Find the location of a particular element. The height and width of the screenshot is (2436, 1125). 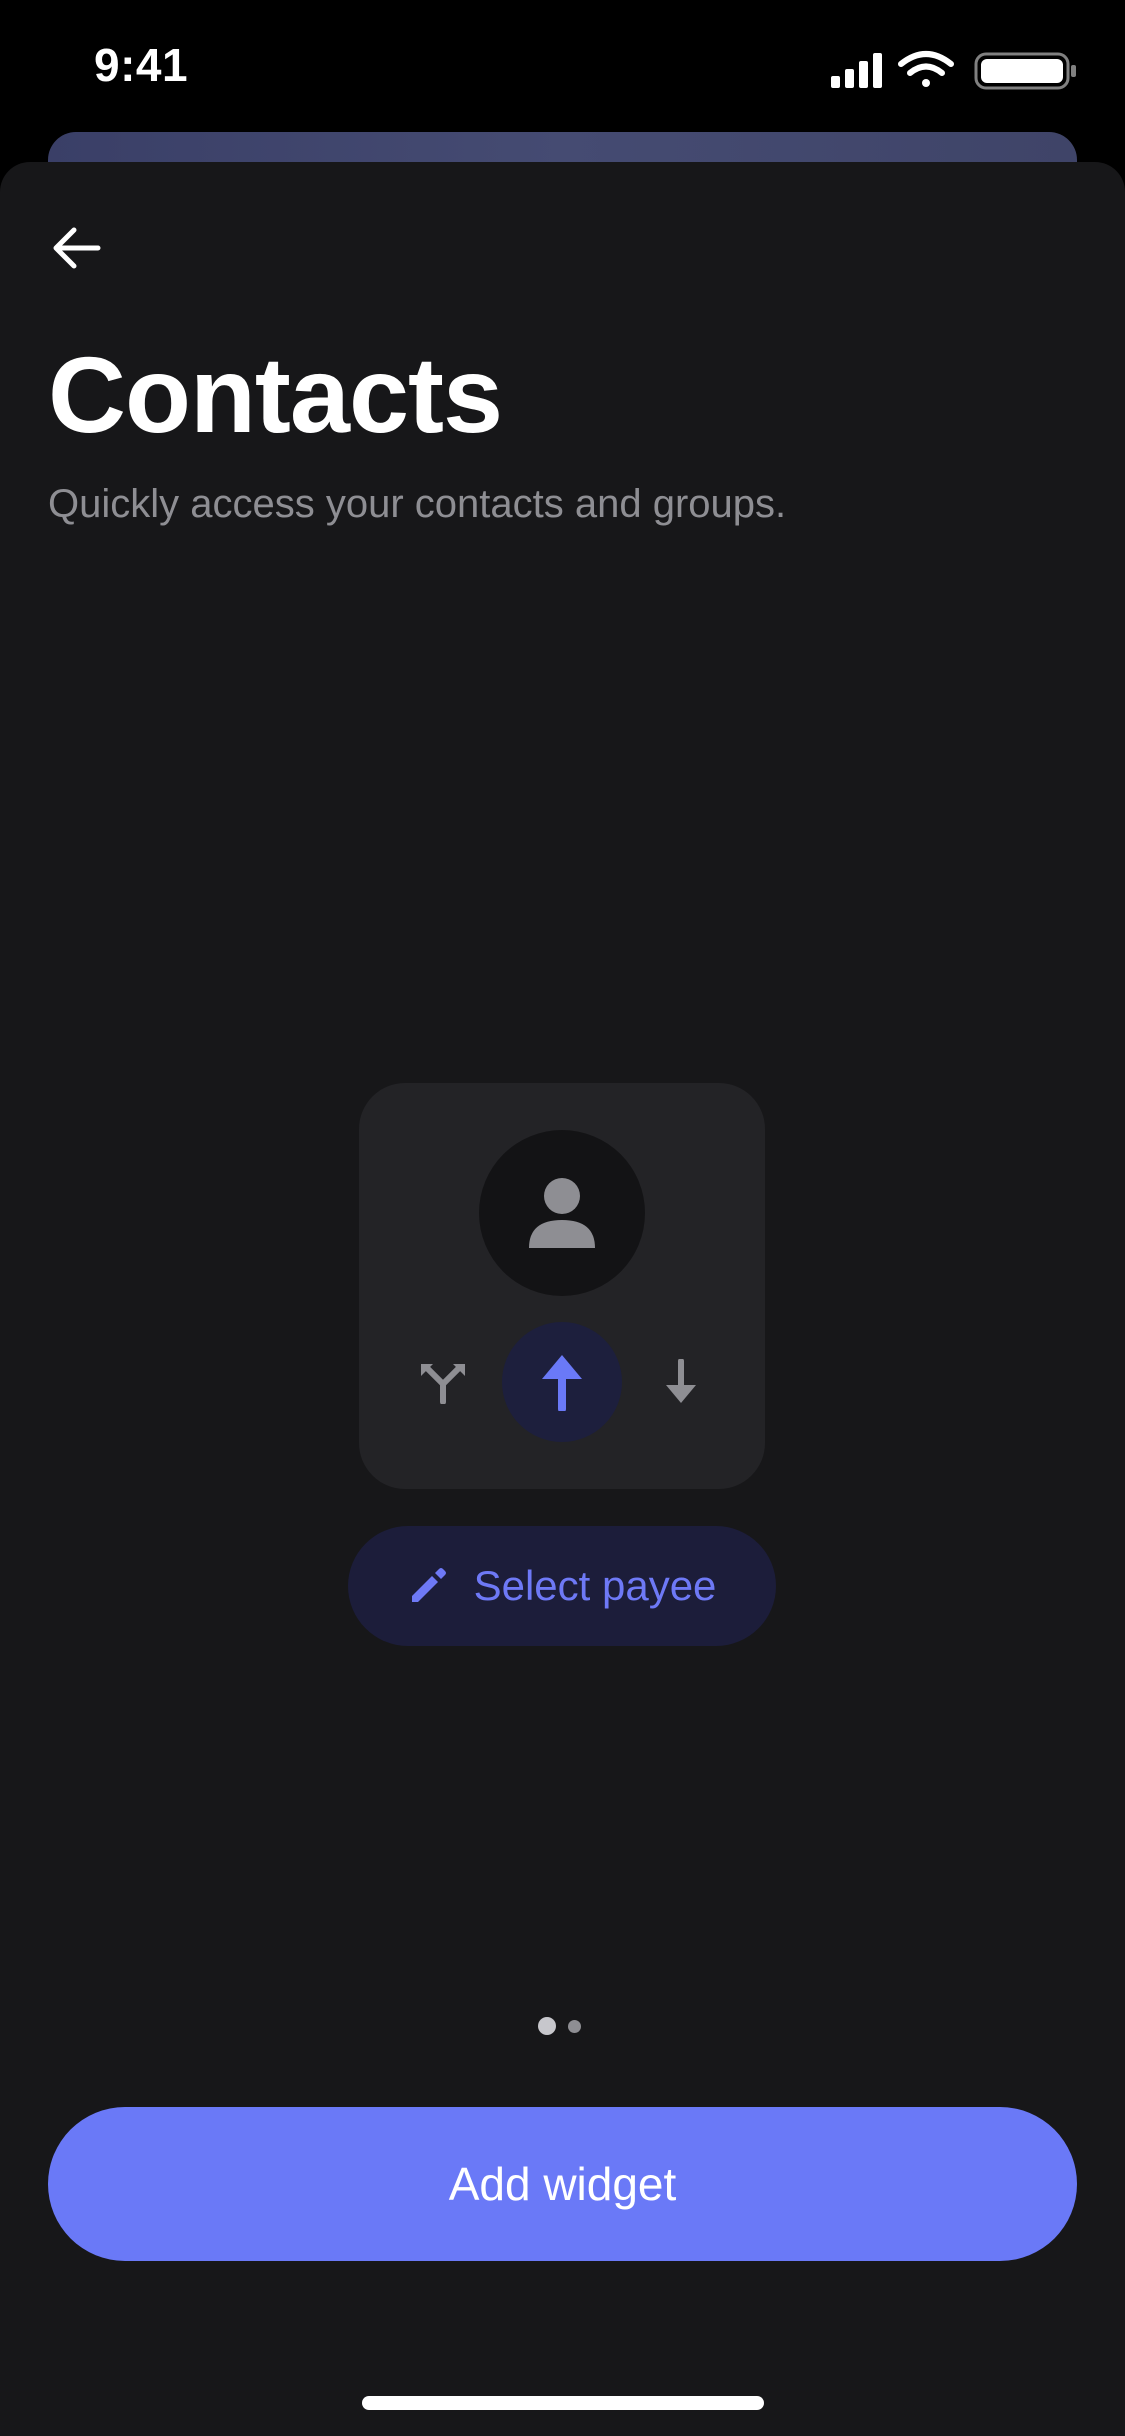

split-icon is located at coordinates (443, 1384).